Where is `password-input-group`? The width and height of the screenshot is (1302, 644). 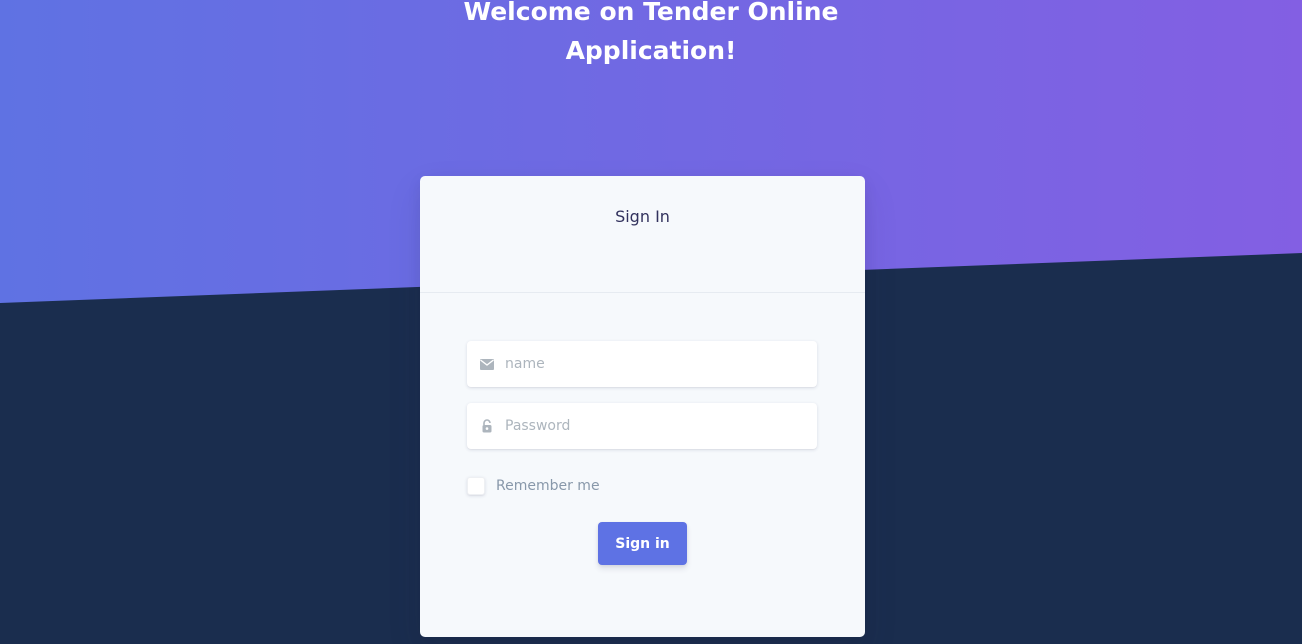
password-input-group is located at coordinates (642, 426).